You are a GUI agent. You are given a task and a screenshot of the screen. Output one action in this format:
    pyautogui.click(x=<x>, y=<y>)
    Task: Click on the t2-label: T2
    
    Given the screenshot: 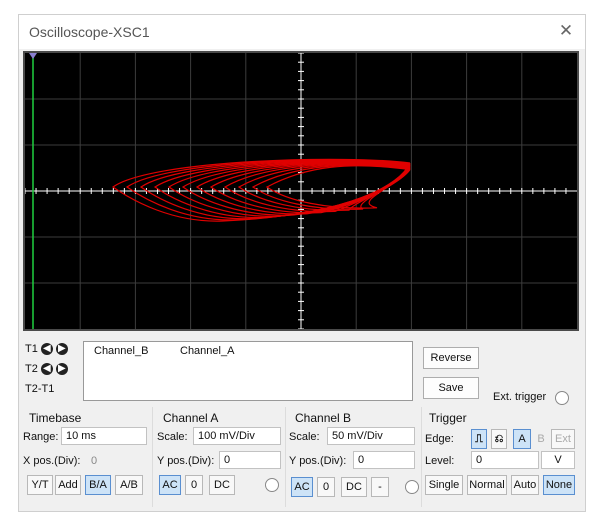 What is the action you would take?
    pyautogui.click(x=31, y=369)
    